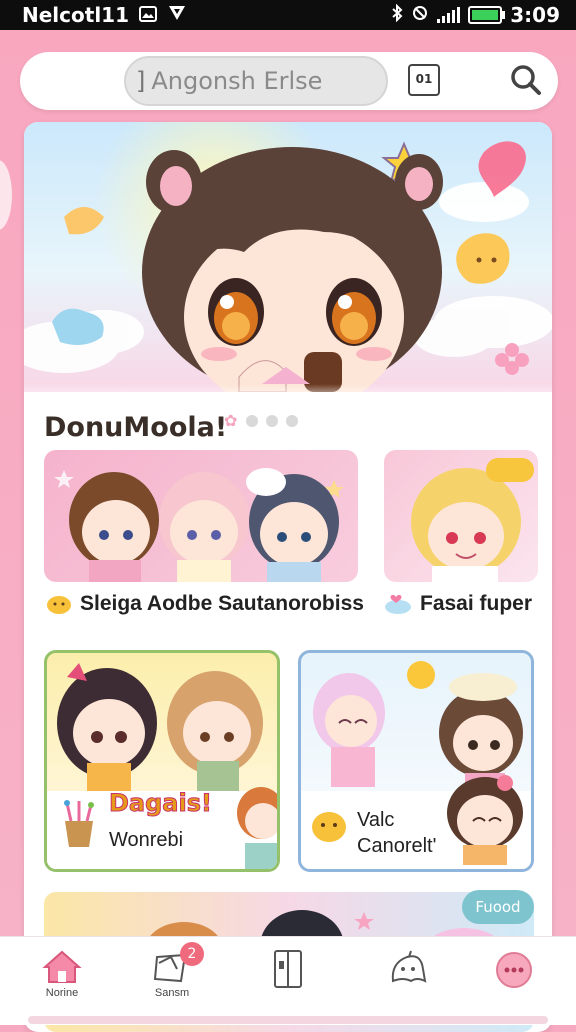 Image resolution: width=576 pixels, height=1032 pixels. Describe the element at coordinates (79, 826) in the screenshot. I see `paint-bucket-icon` at that location.